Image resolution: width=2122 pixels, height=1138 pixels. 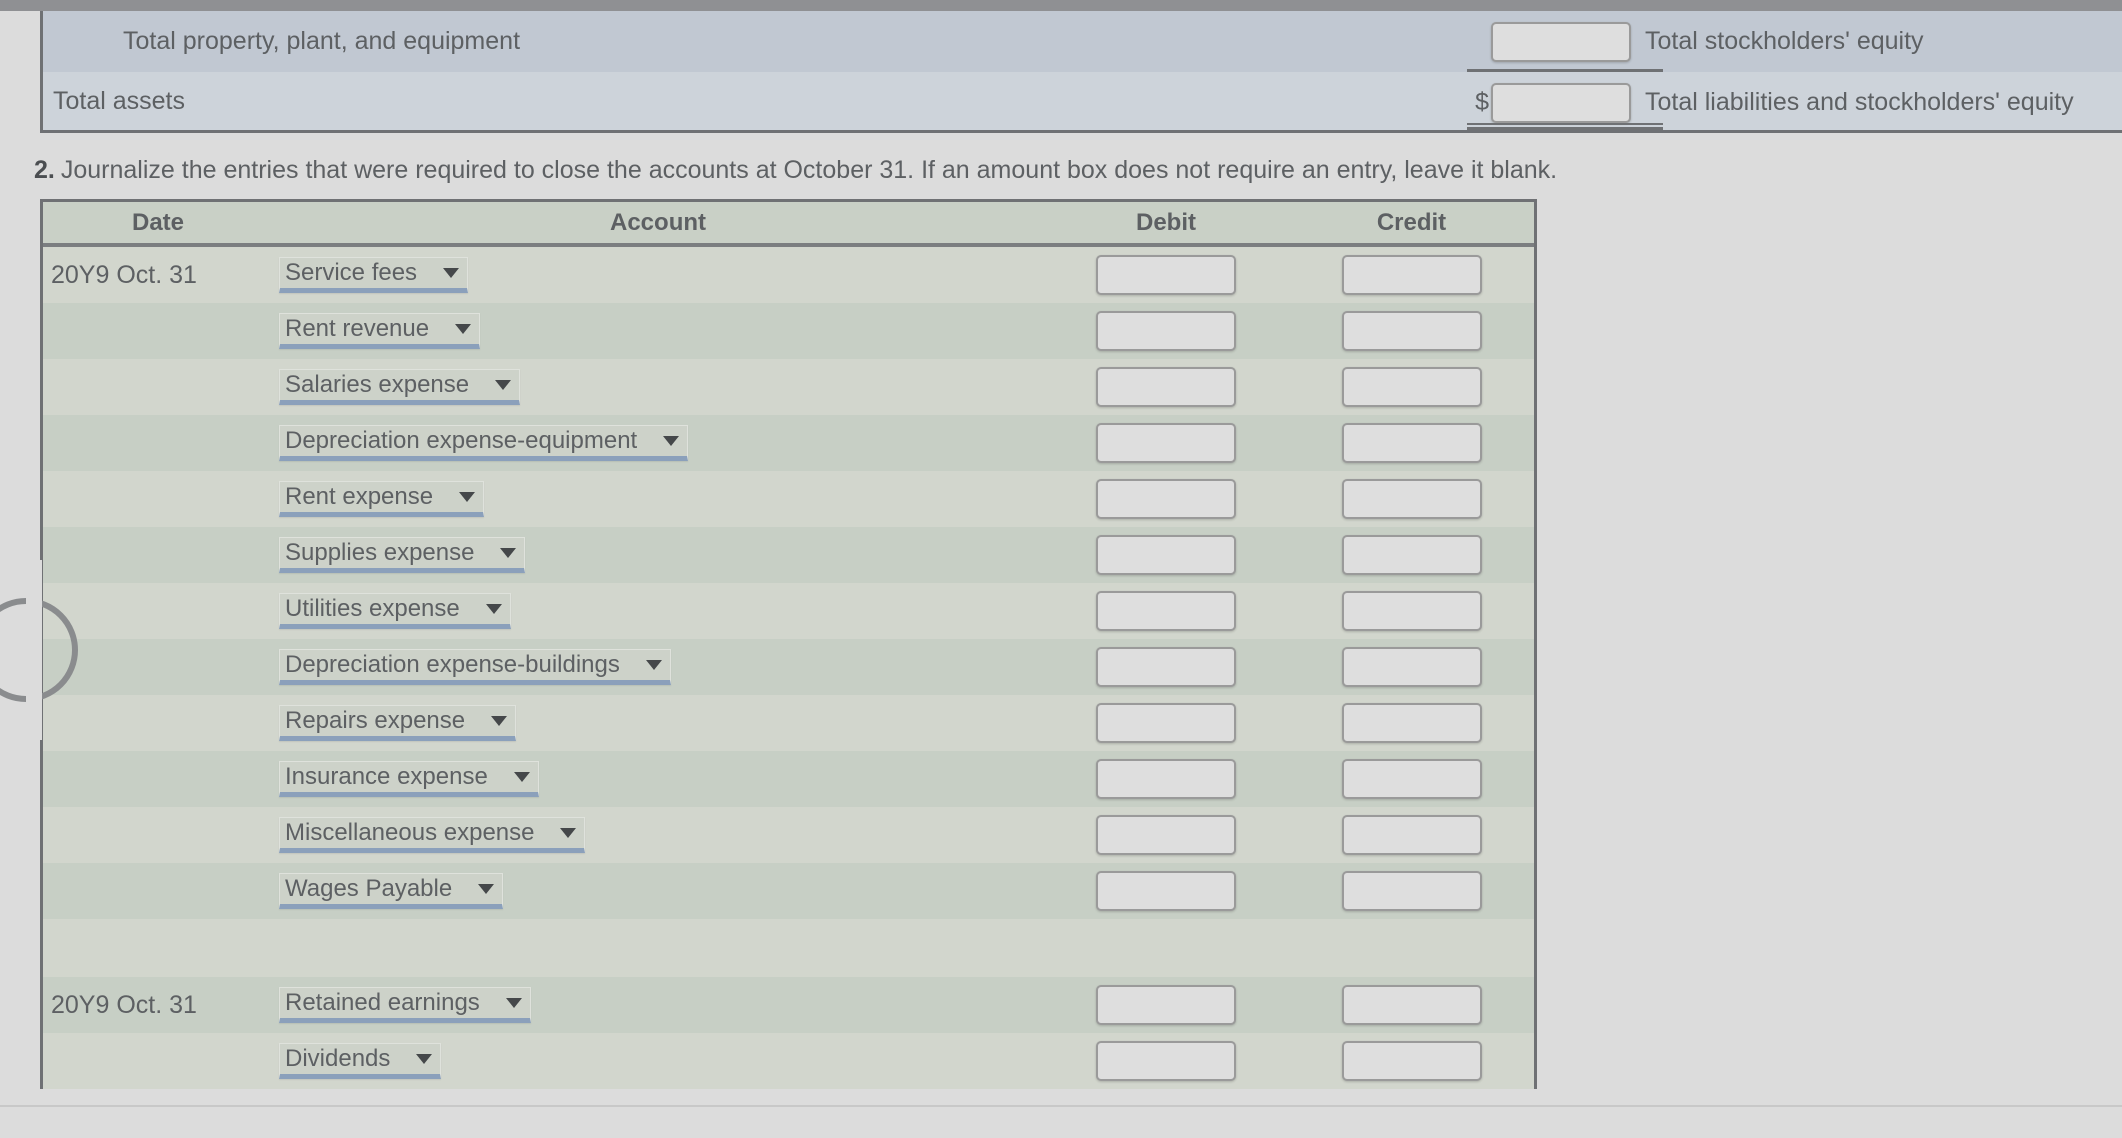 I want to click on account-select: Dividends, so click(x=360, y=1061).